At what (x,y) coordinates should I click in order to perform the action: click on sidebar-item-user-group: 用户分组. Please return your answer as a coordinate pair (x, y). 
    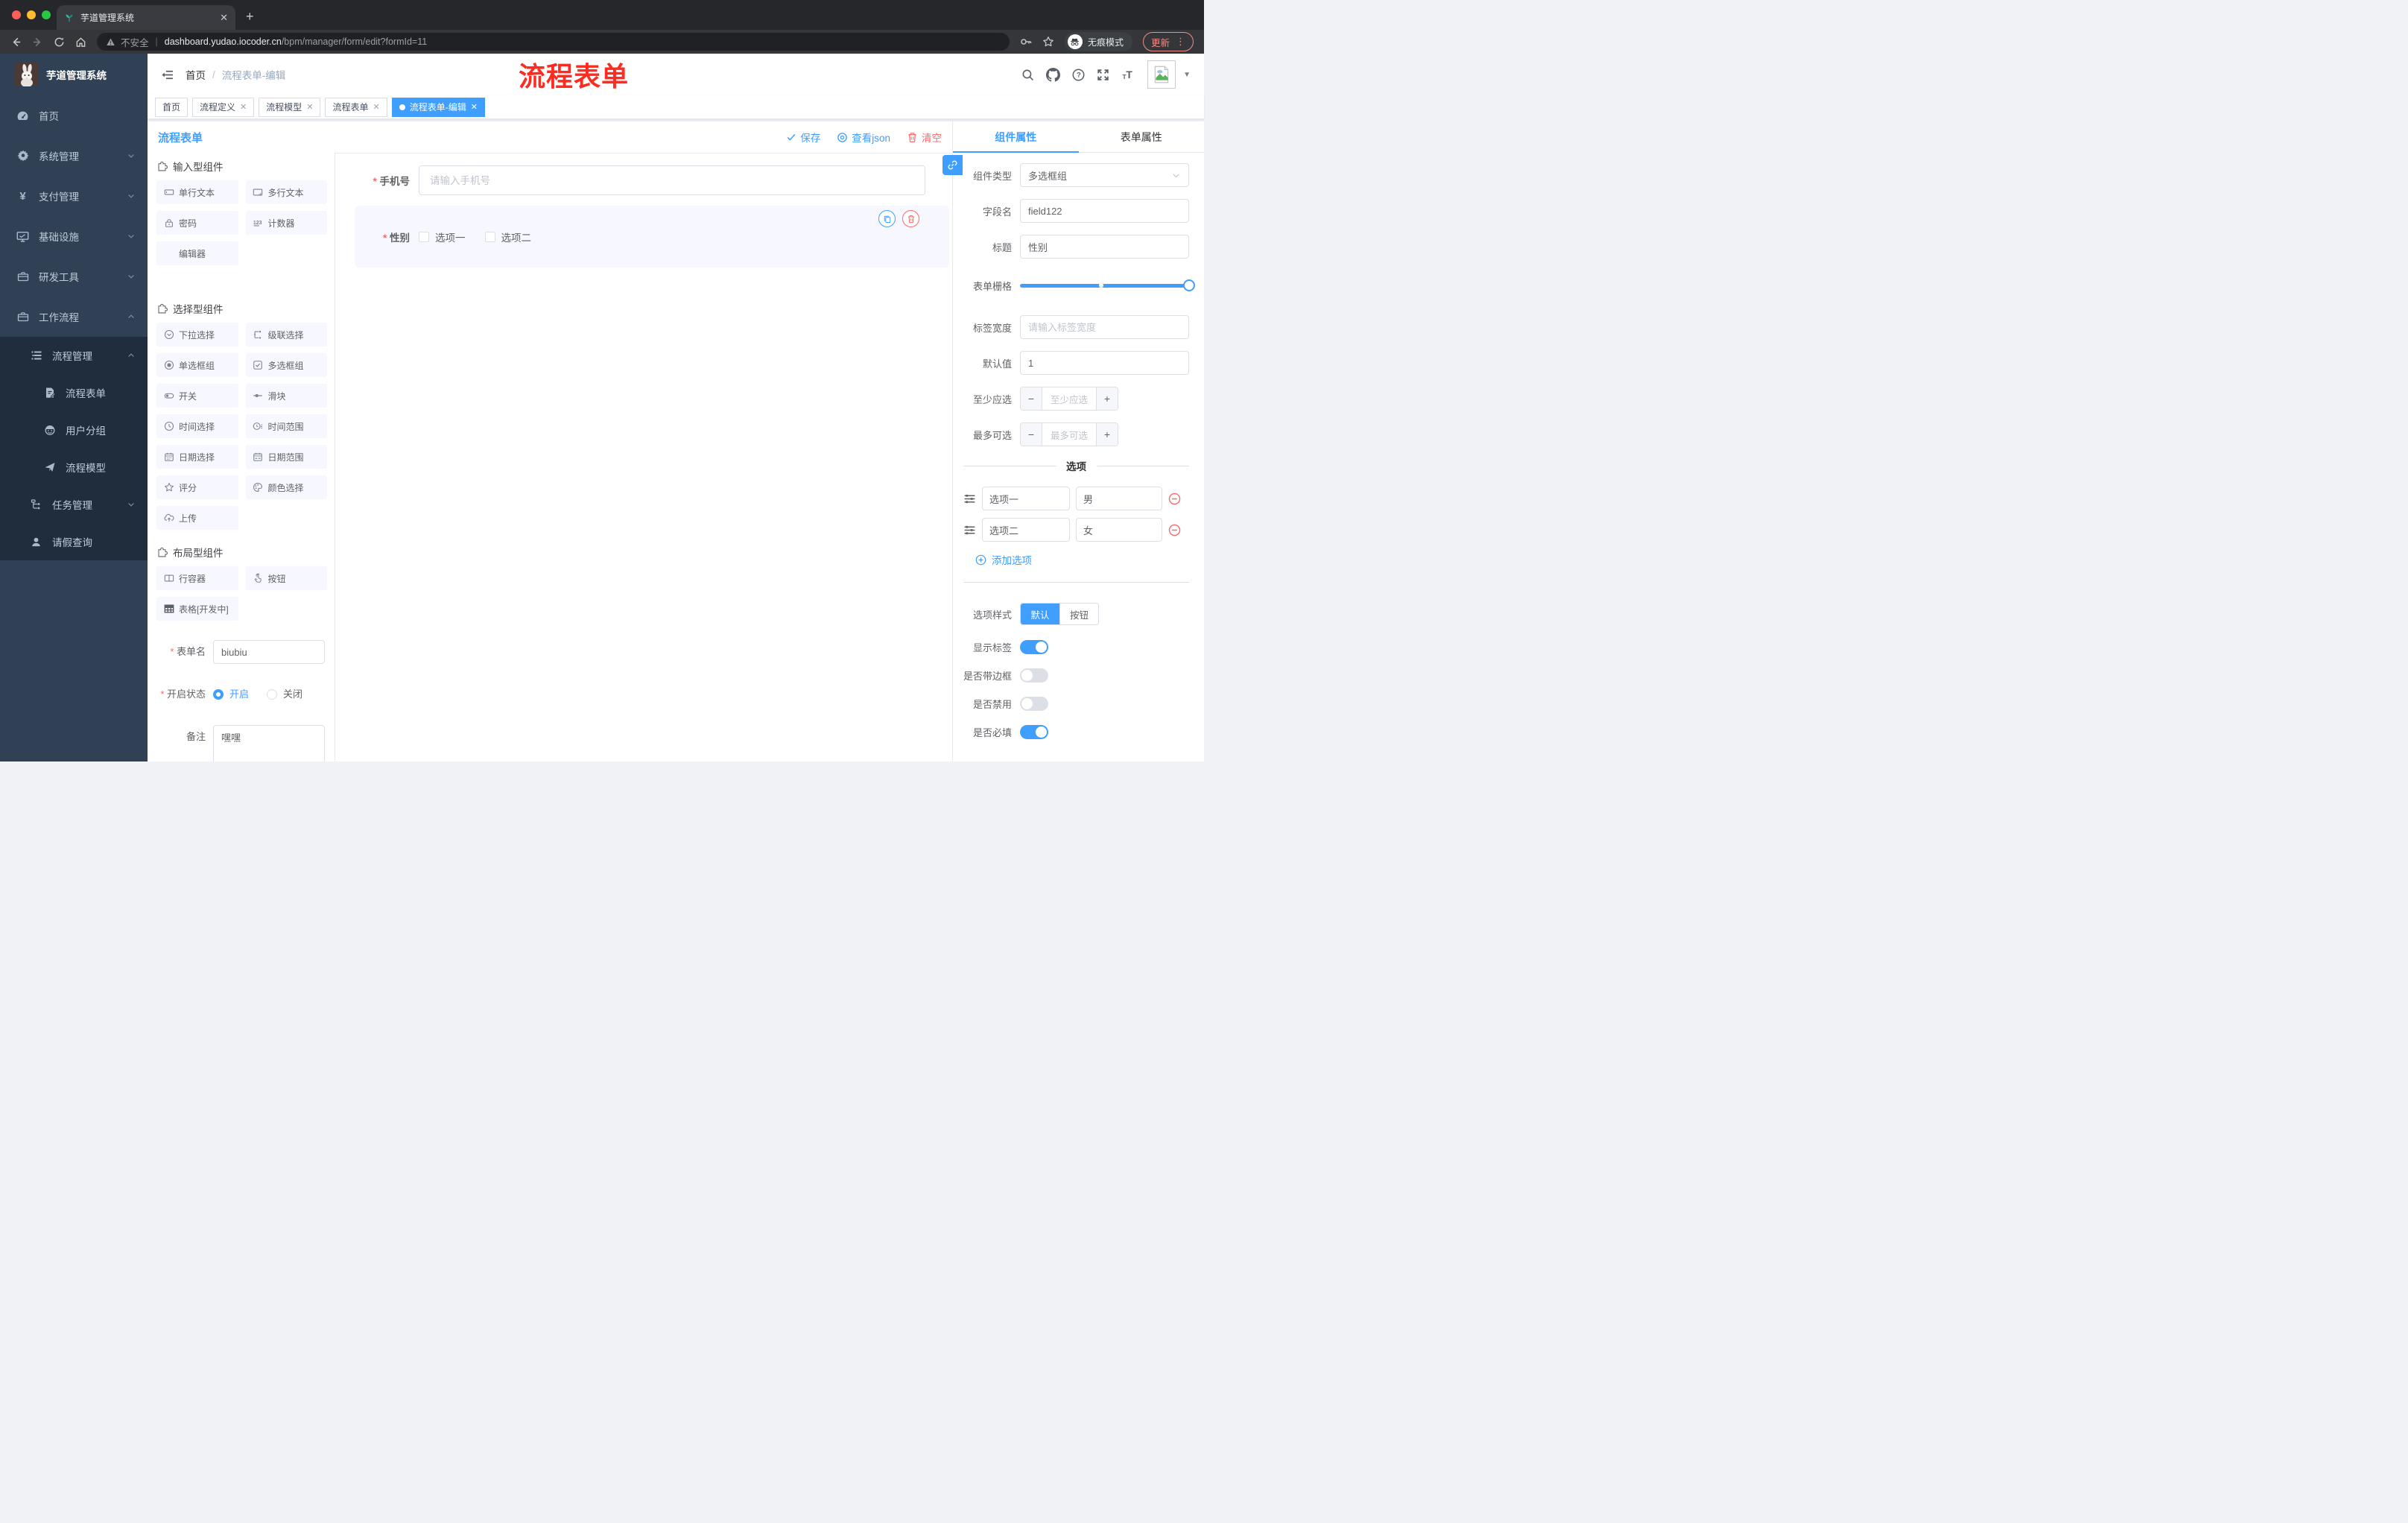
    Looking at the image, I should click on (74, 430).